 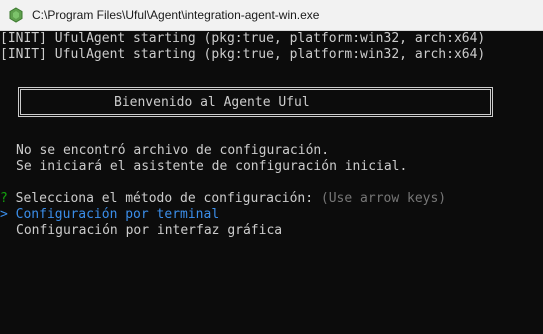 I want to click on option-label: Configuración por interfaz gráfica, so click(x=149, y=230).